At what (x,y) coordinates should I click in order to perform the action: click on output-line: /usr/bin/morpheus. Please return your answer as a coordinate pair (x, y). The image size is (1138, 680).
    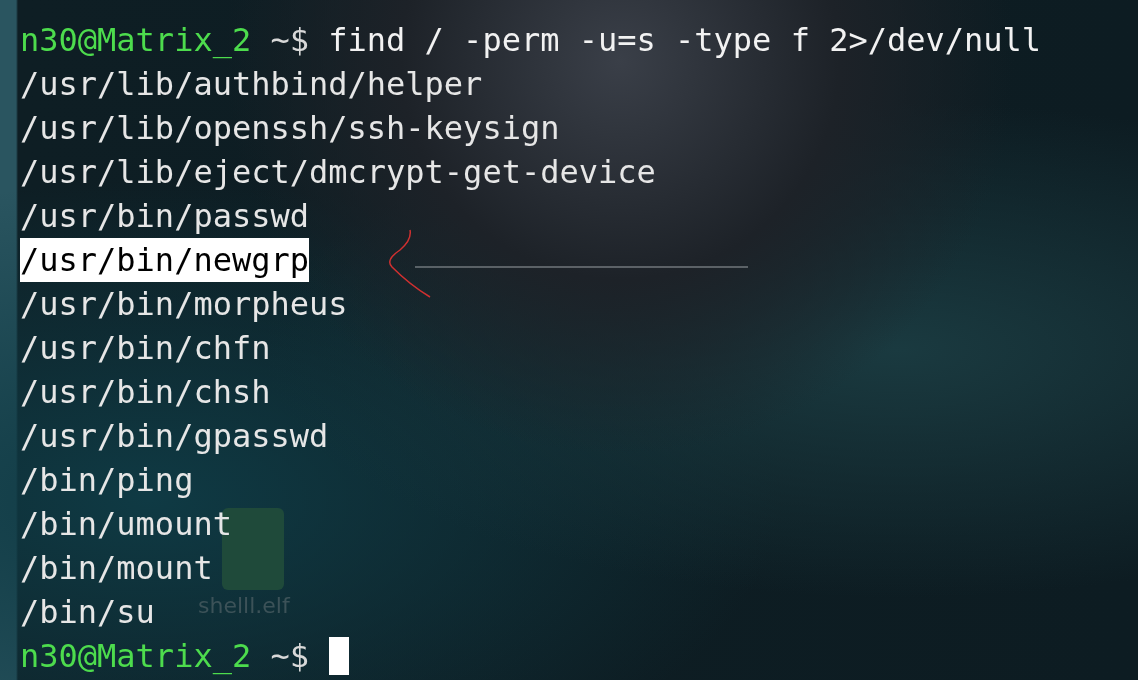
    Looking at the image, I should click on (184, 304).